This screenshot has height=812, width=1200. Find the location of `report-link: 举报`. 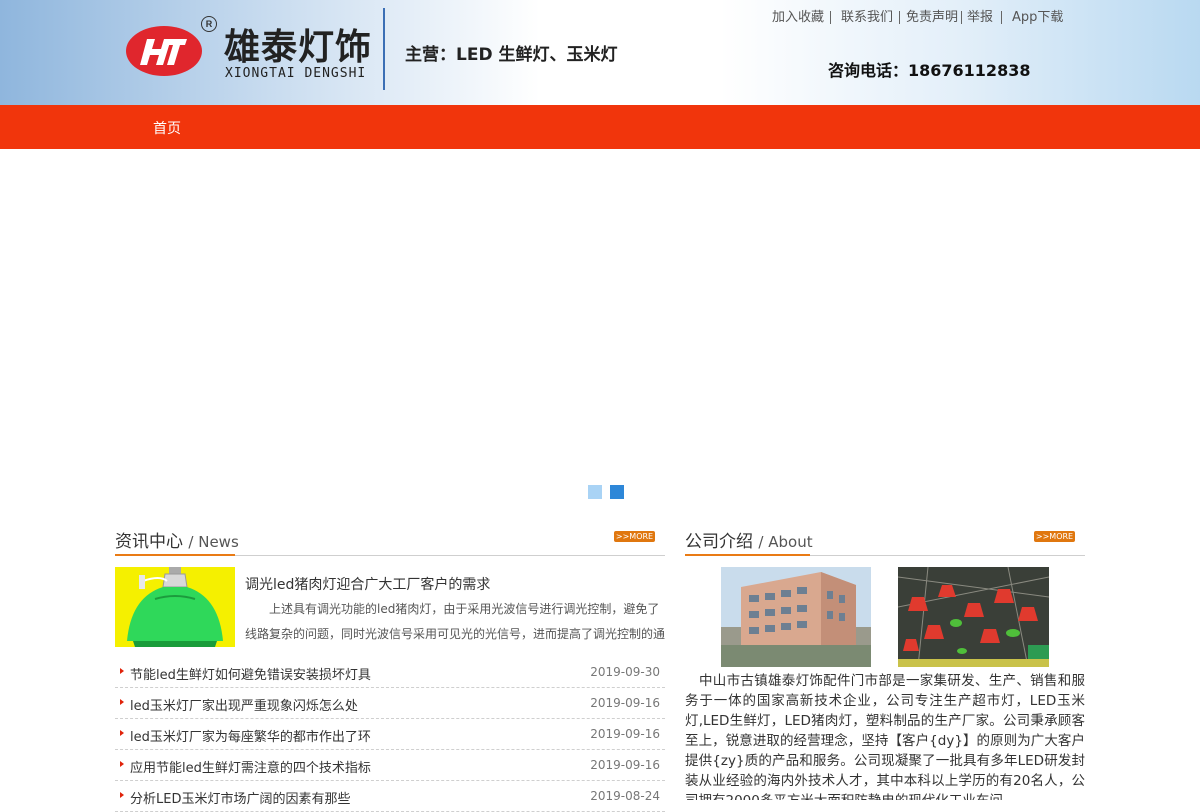

report-link: 举报 is located at coordinates (980, 15).